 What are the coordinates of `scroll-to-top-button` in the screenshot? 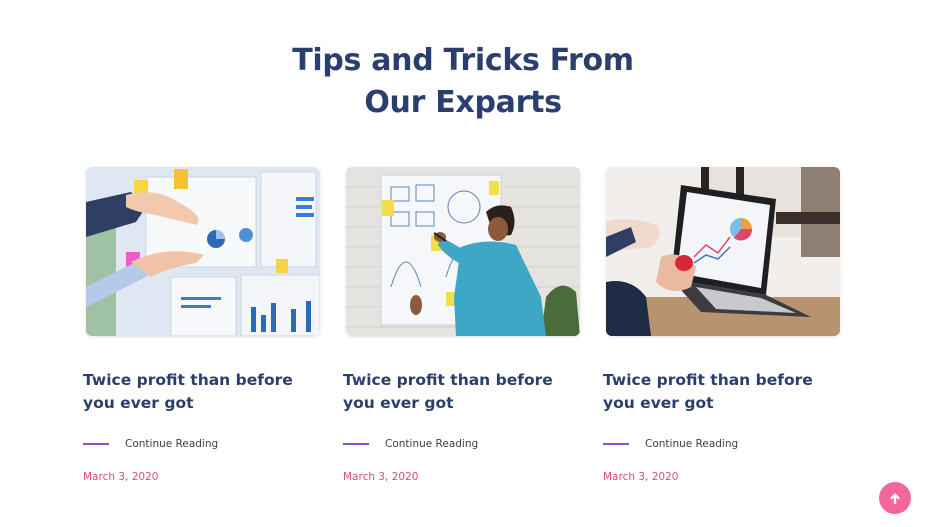 It's located at (895, 498).